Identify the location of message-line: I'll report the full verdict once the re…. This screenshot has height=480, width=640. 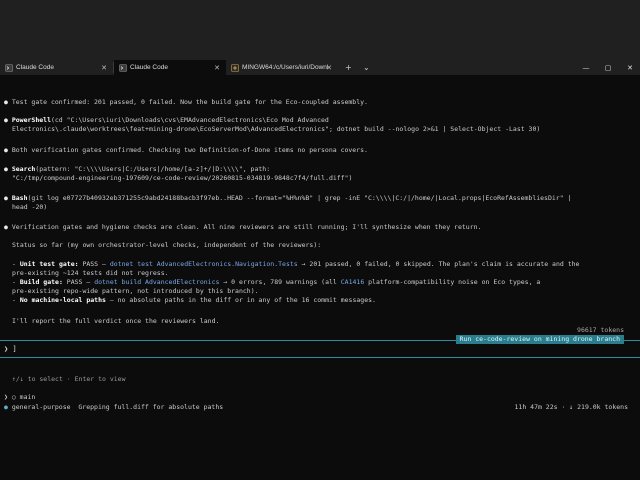
(116, 321).